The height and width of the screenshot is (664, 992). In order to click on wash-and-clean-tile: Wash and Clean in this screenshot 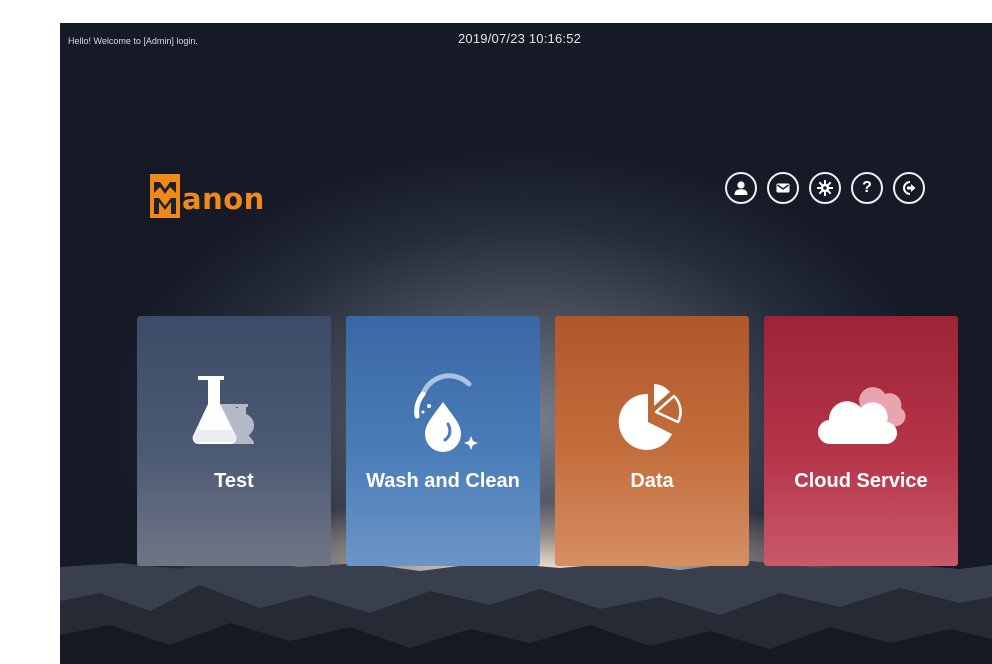, I will do `click(443, 441)`.